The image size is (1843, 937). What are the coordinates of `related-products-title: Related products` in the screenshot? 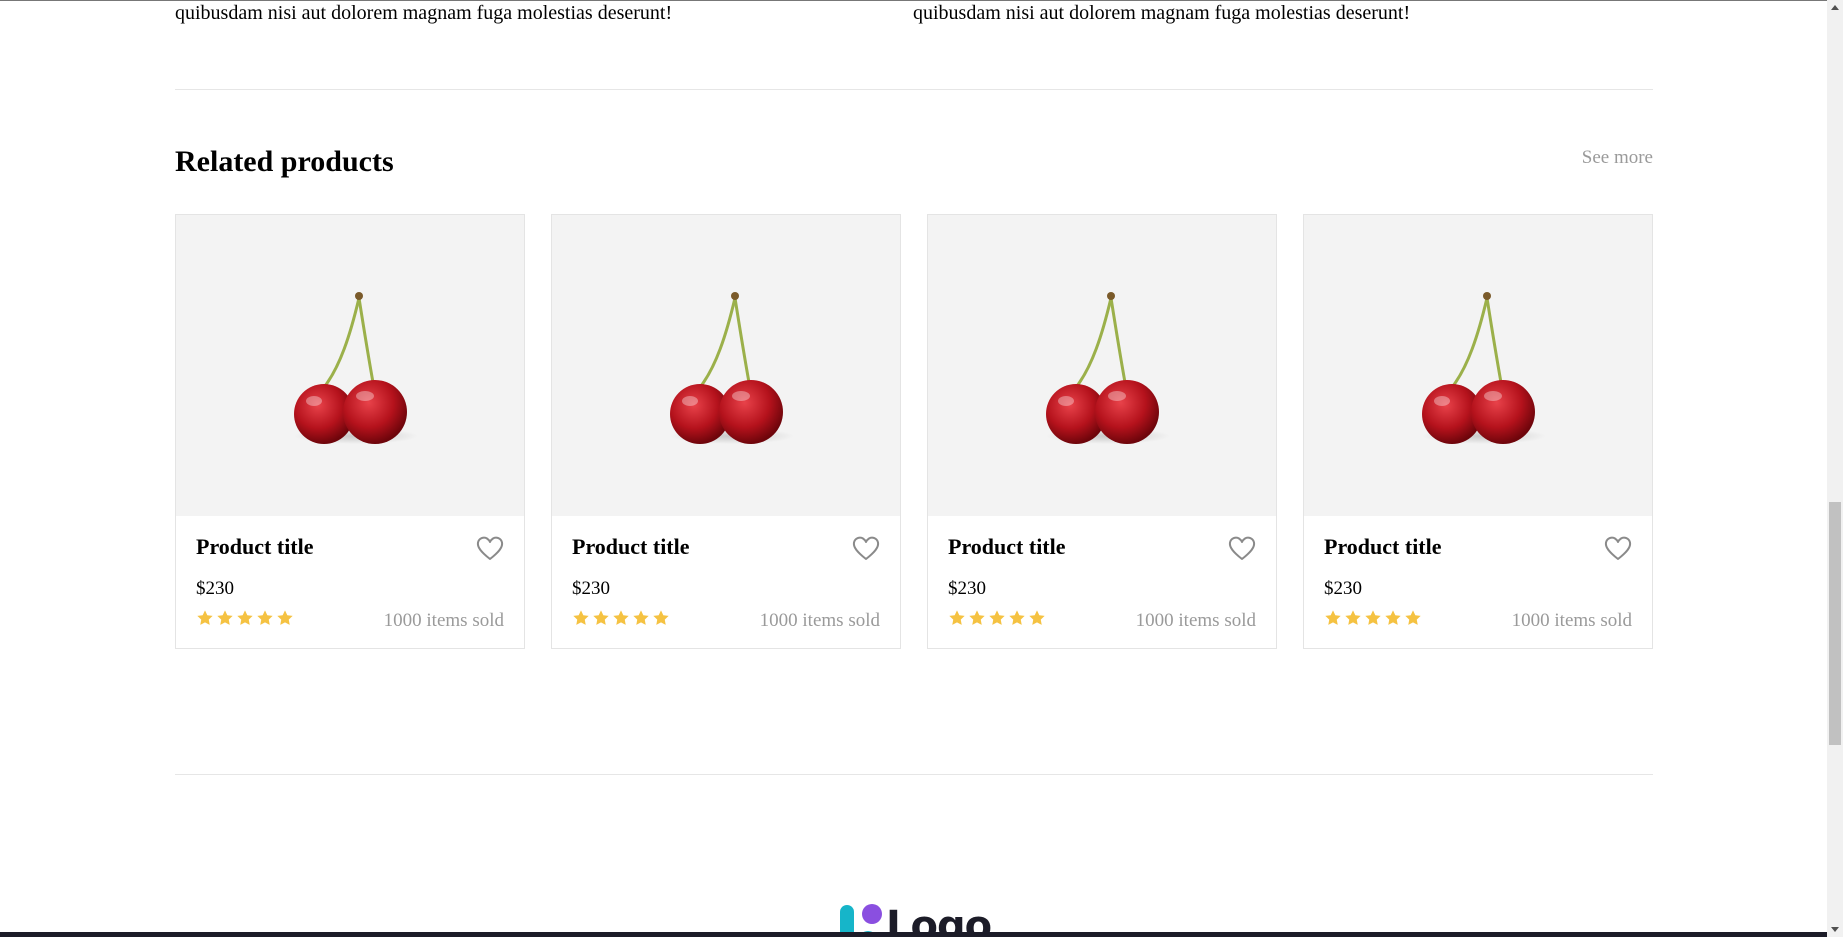 It's located at (284, 161).